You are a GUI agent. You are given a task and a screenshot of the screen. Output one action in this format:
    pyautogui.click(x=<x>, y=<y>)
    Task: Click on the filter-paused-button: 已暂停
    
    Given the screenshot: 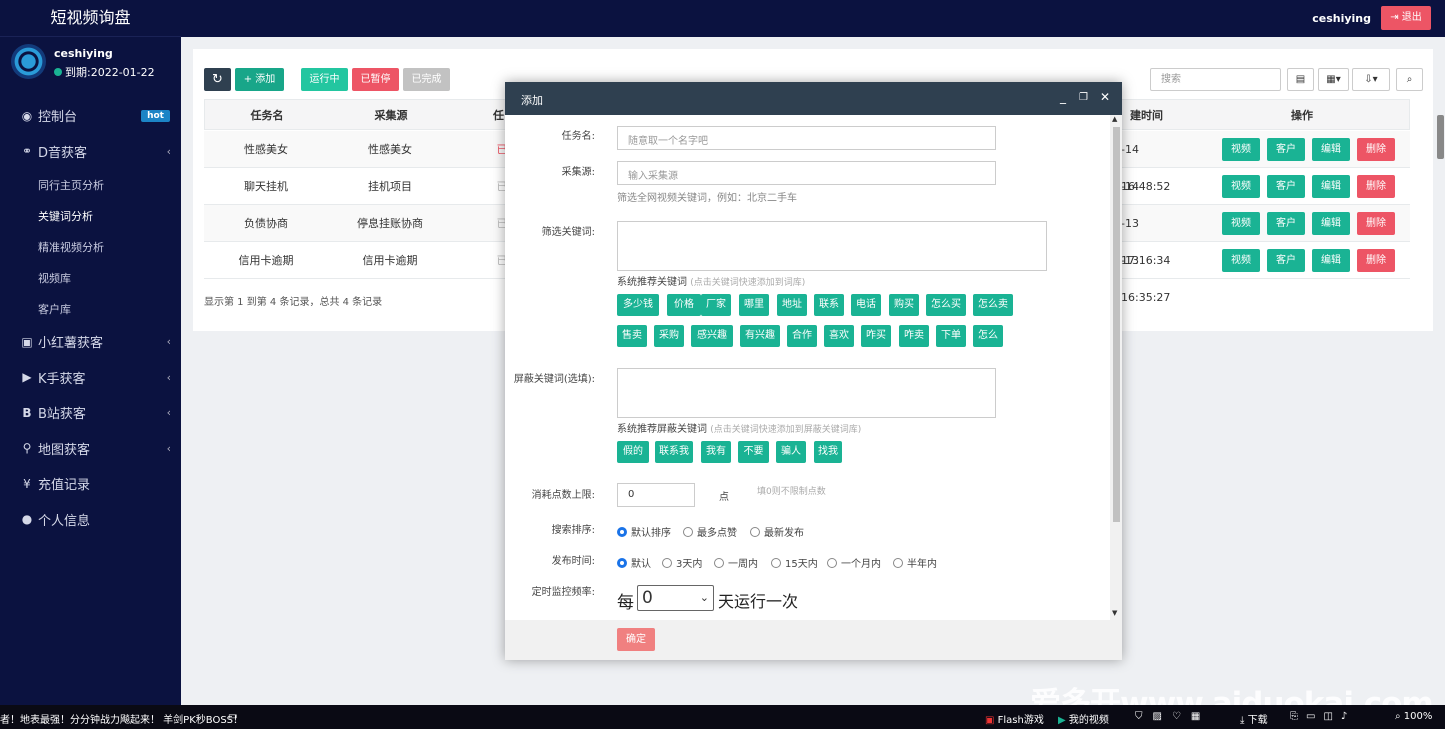 What is the action you would take?
    pyautogui.click(x=375, y=79)
    